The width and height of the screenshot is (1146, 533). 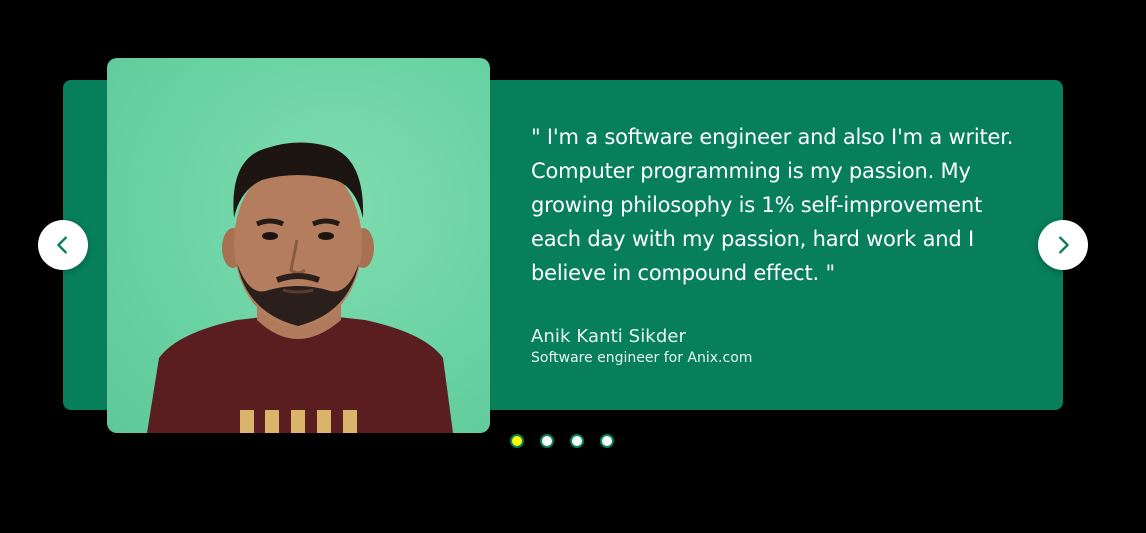 I want to click on chevron-right-icon, so click(x=1064, y=245).